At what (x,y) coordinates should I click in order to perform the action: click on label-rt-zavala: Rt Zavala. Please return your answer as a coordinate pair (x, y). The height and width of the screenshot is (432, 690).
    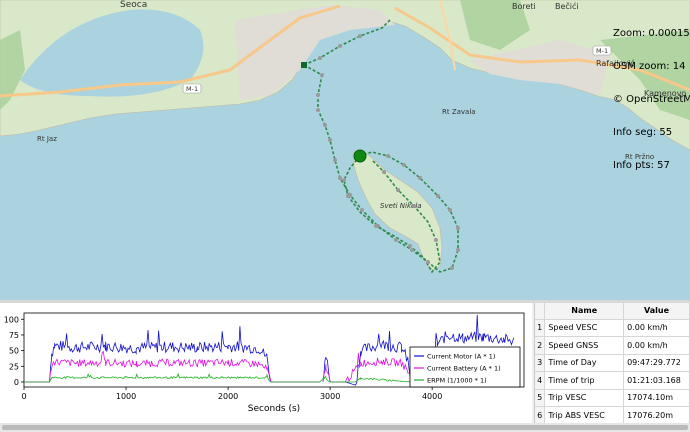
    Looking at the image, I should click on (459, 112).